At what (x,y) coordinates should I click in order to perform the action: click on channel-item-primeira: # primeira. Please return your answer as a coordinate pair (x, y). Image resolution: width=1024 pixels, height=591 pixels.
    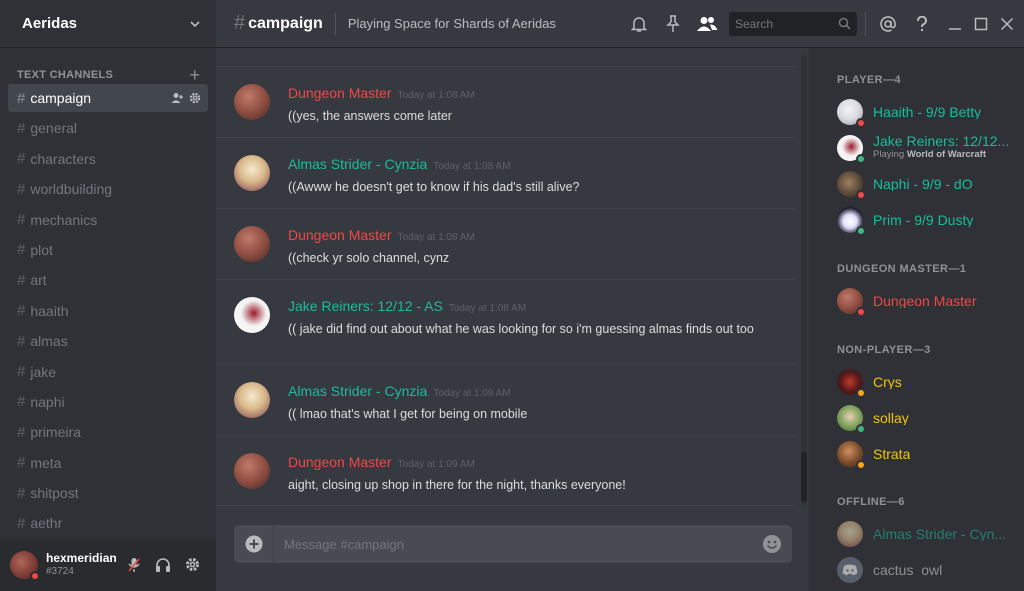
    Looking at the image, I should click on (108, 432).